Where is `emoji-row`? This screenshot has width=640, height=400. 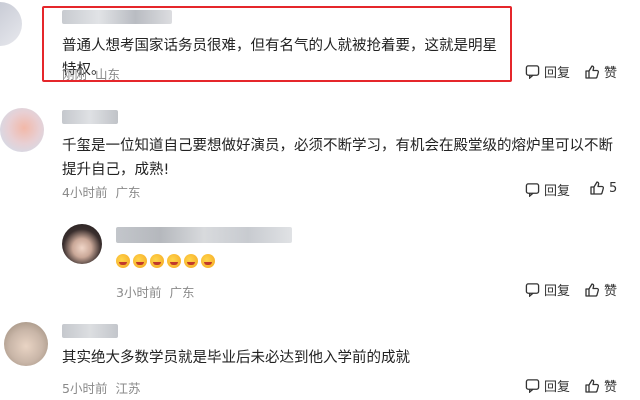 emoji-row is located at coordinates (165, 261).